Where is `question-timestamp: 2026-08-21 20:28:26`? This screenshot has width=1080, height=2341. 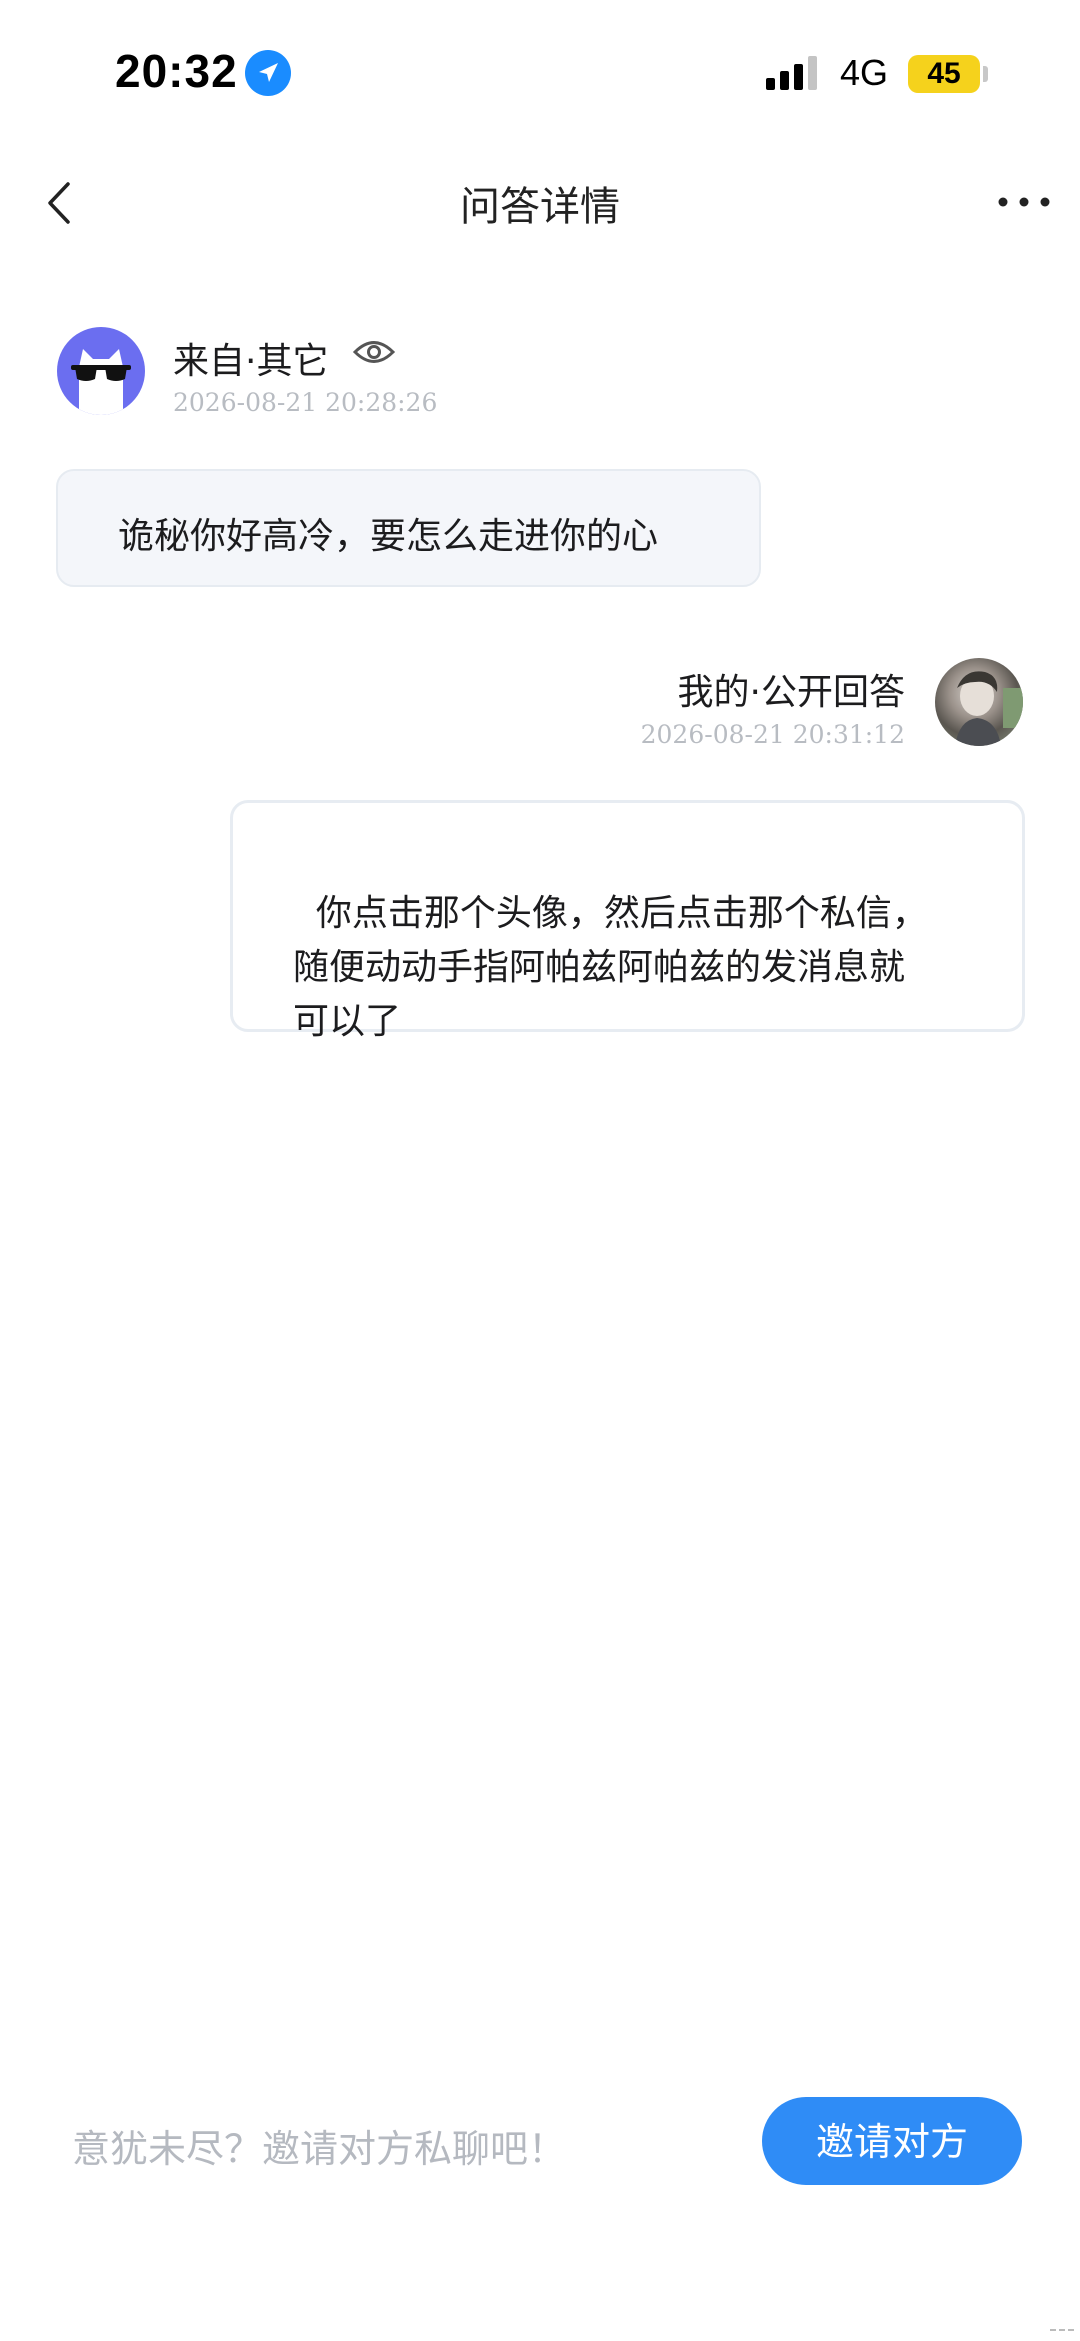
question-timestamp: 2026-08-21 20:28:26 is located at coordinates (305, 402).